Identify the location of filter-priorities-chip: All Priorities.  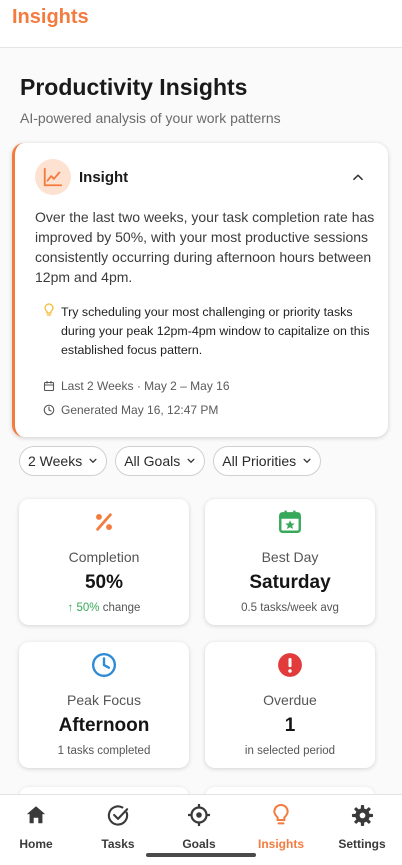
(267, 461).